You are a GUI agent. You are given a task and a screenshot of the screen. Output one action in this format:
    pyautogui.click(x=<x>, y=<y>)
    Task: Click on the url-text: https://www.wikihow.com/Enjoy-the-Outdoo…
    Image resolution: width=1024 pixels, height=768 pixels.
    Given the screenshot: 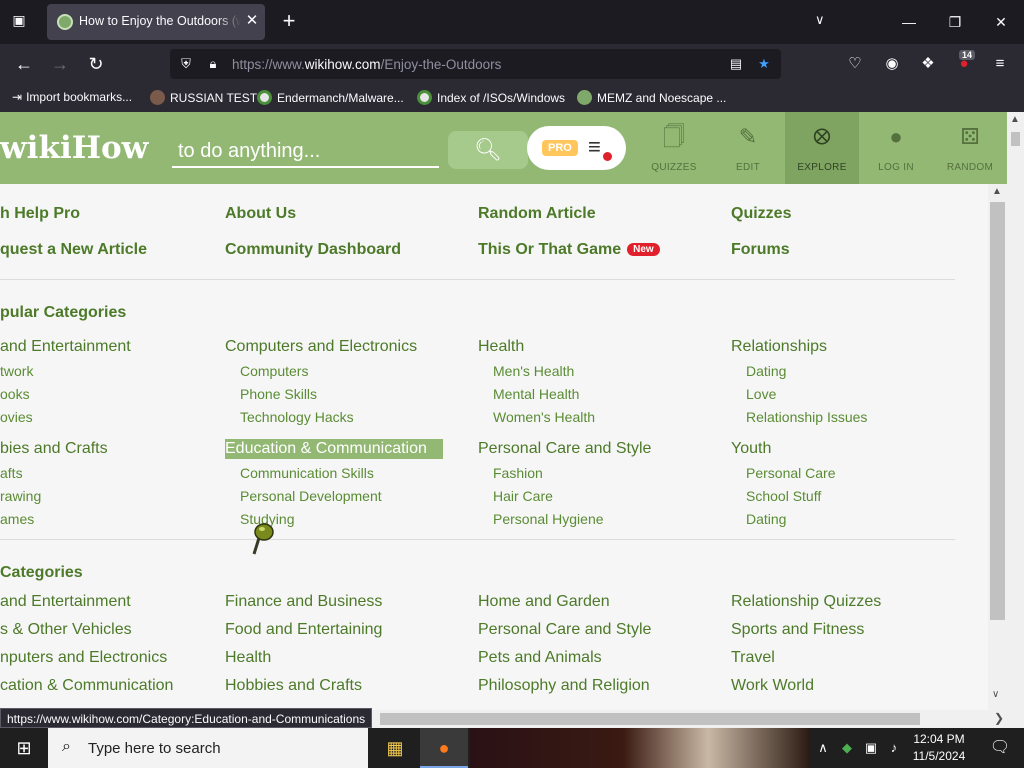 What is the action you would take?
    pyautogui.click(x=366, y=64)
    